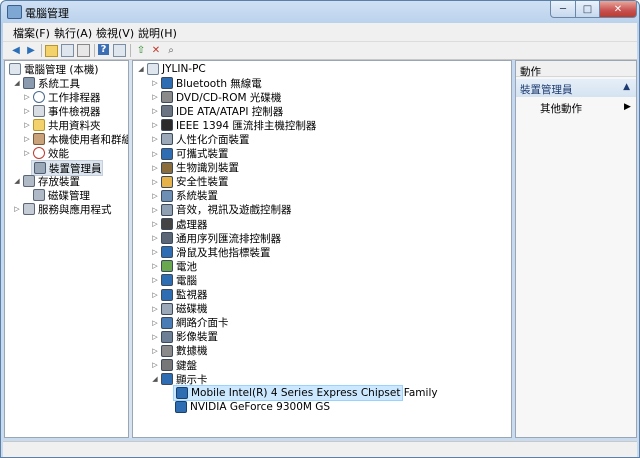 The height and width of the screenshot is (458, 640). Describe the element at coordinates (53, 69) in the screenshot. I see `tree-item-root: 電腦管理 (本機)` at that location.